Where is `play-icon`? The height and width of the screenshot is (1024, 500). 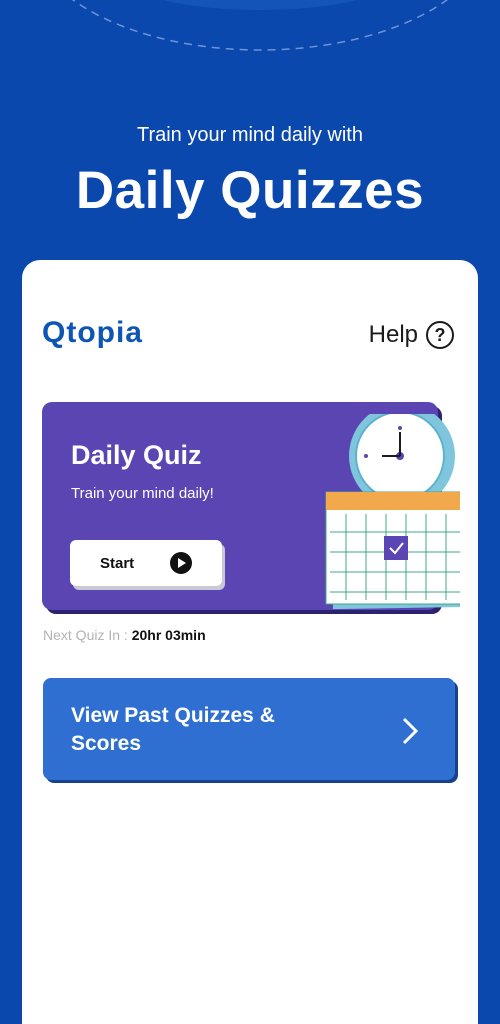 play-icon is located at coordinates (181, 563).